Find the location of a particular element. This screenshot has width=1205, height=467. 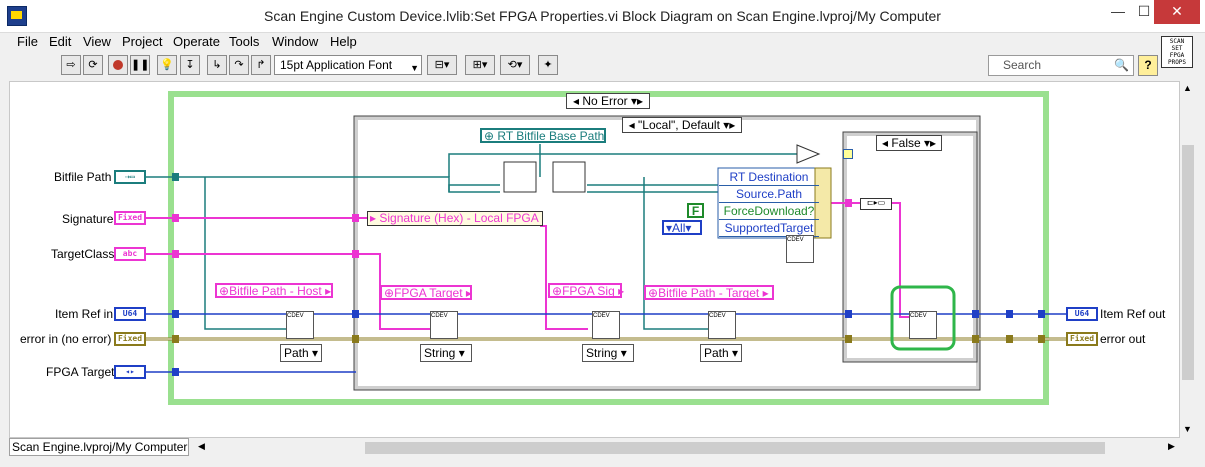

target-class-label: TargetClass is located at coordinates (83, 254).